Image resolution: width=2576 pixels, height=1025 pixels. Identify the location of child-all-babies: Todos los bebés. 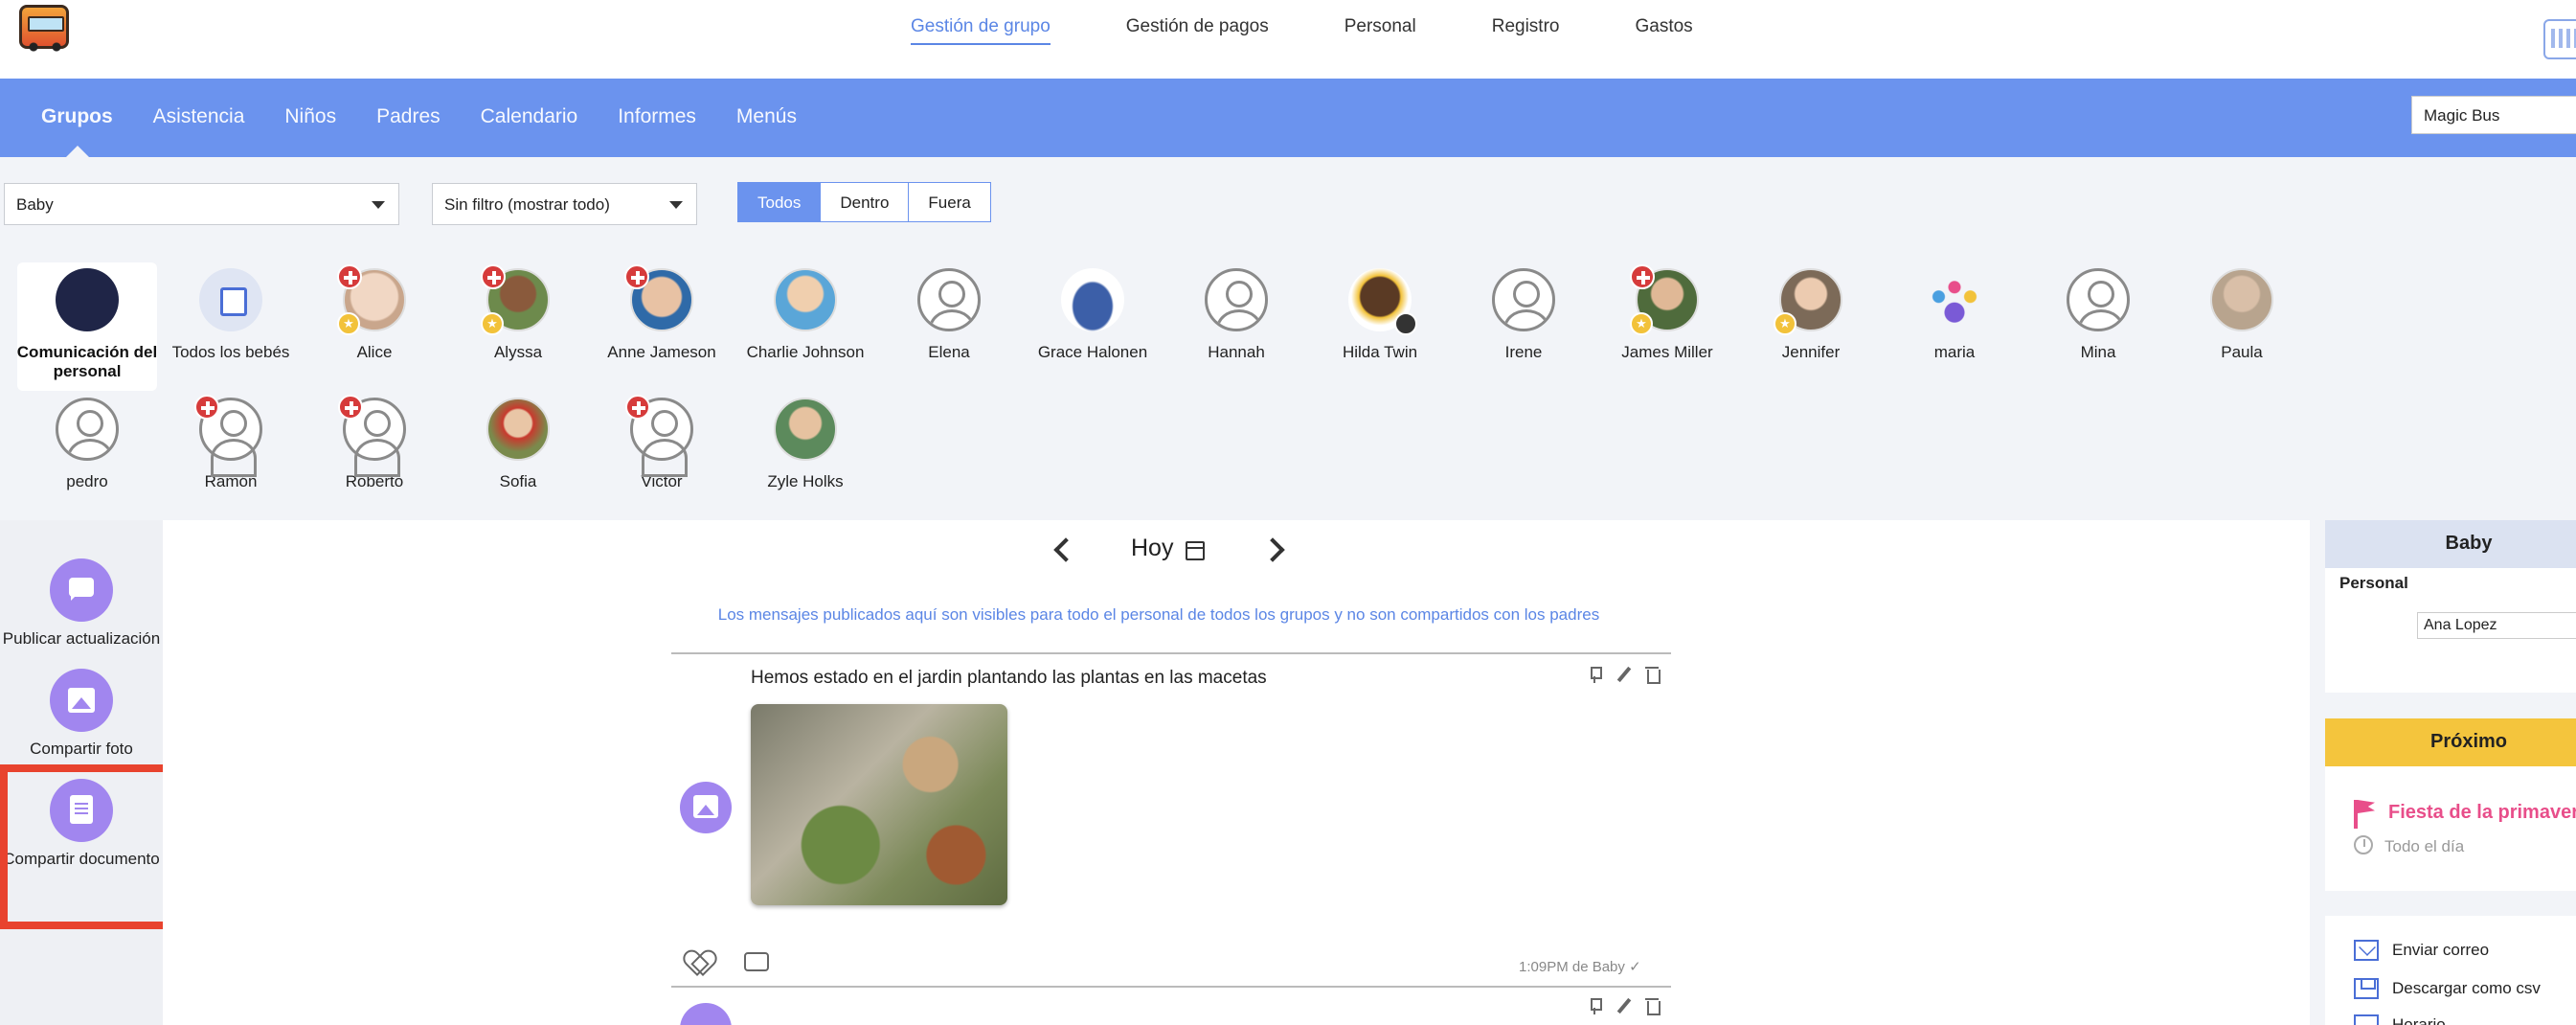
(231, 312).